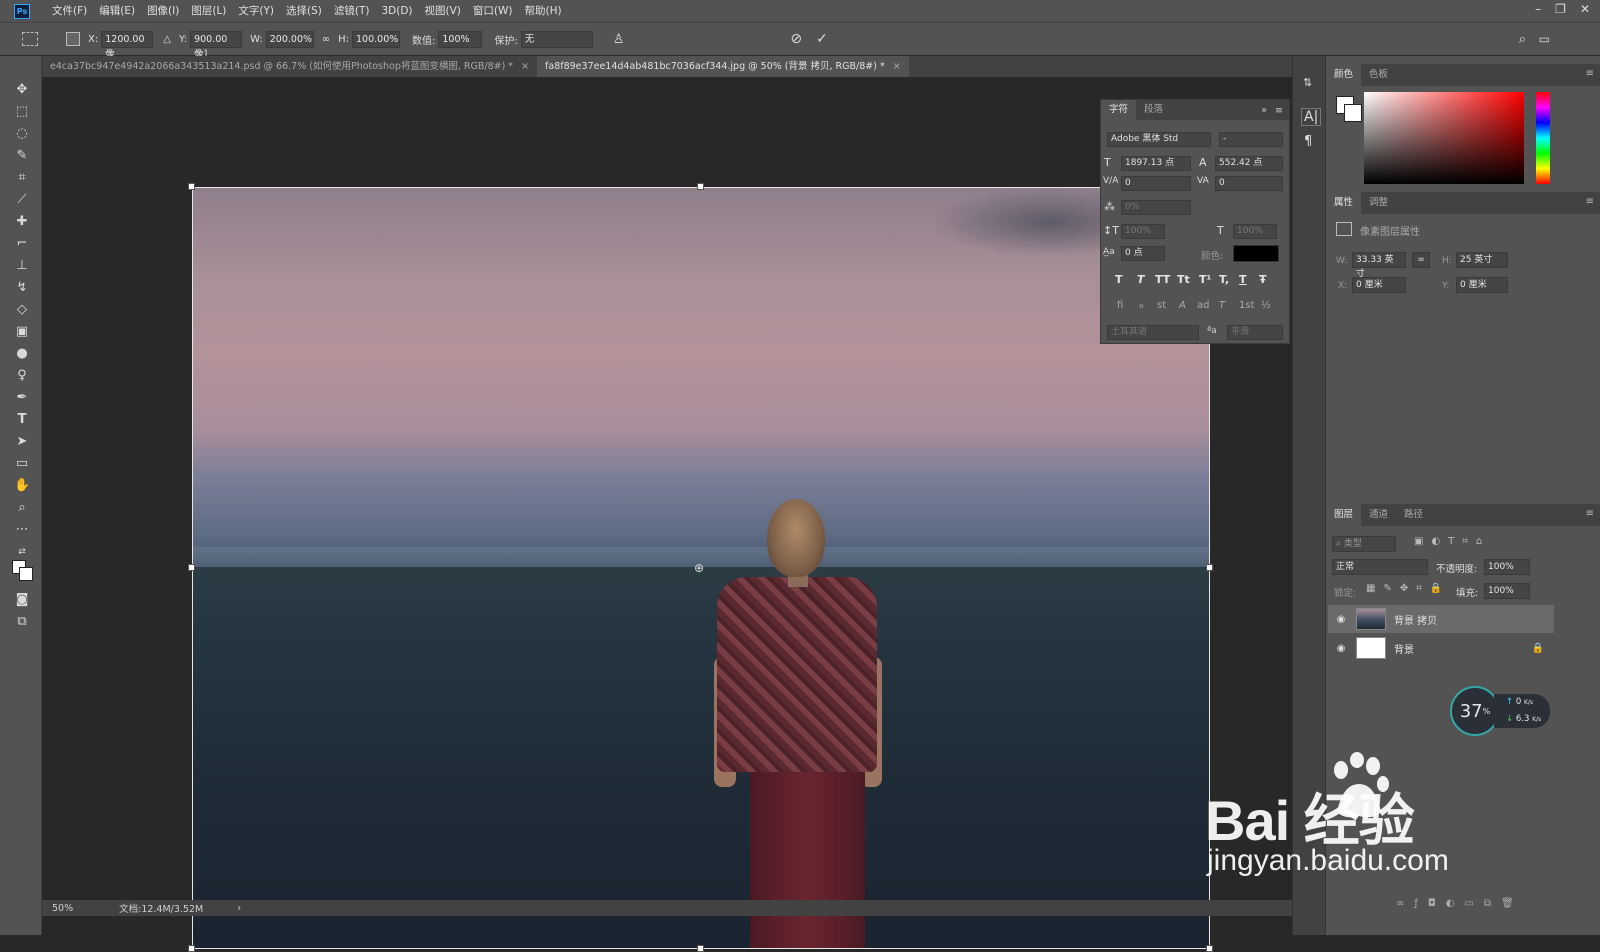  What do you see at coordinates (1162, 279) in the screenshot?
I see `all-caps-icon: TT` at bounding box center [1162, 279].